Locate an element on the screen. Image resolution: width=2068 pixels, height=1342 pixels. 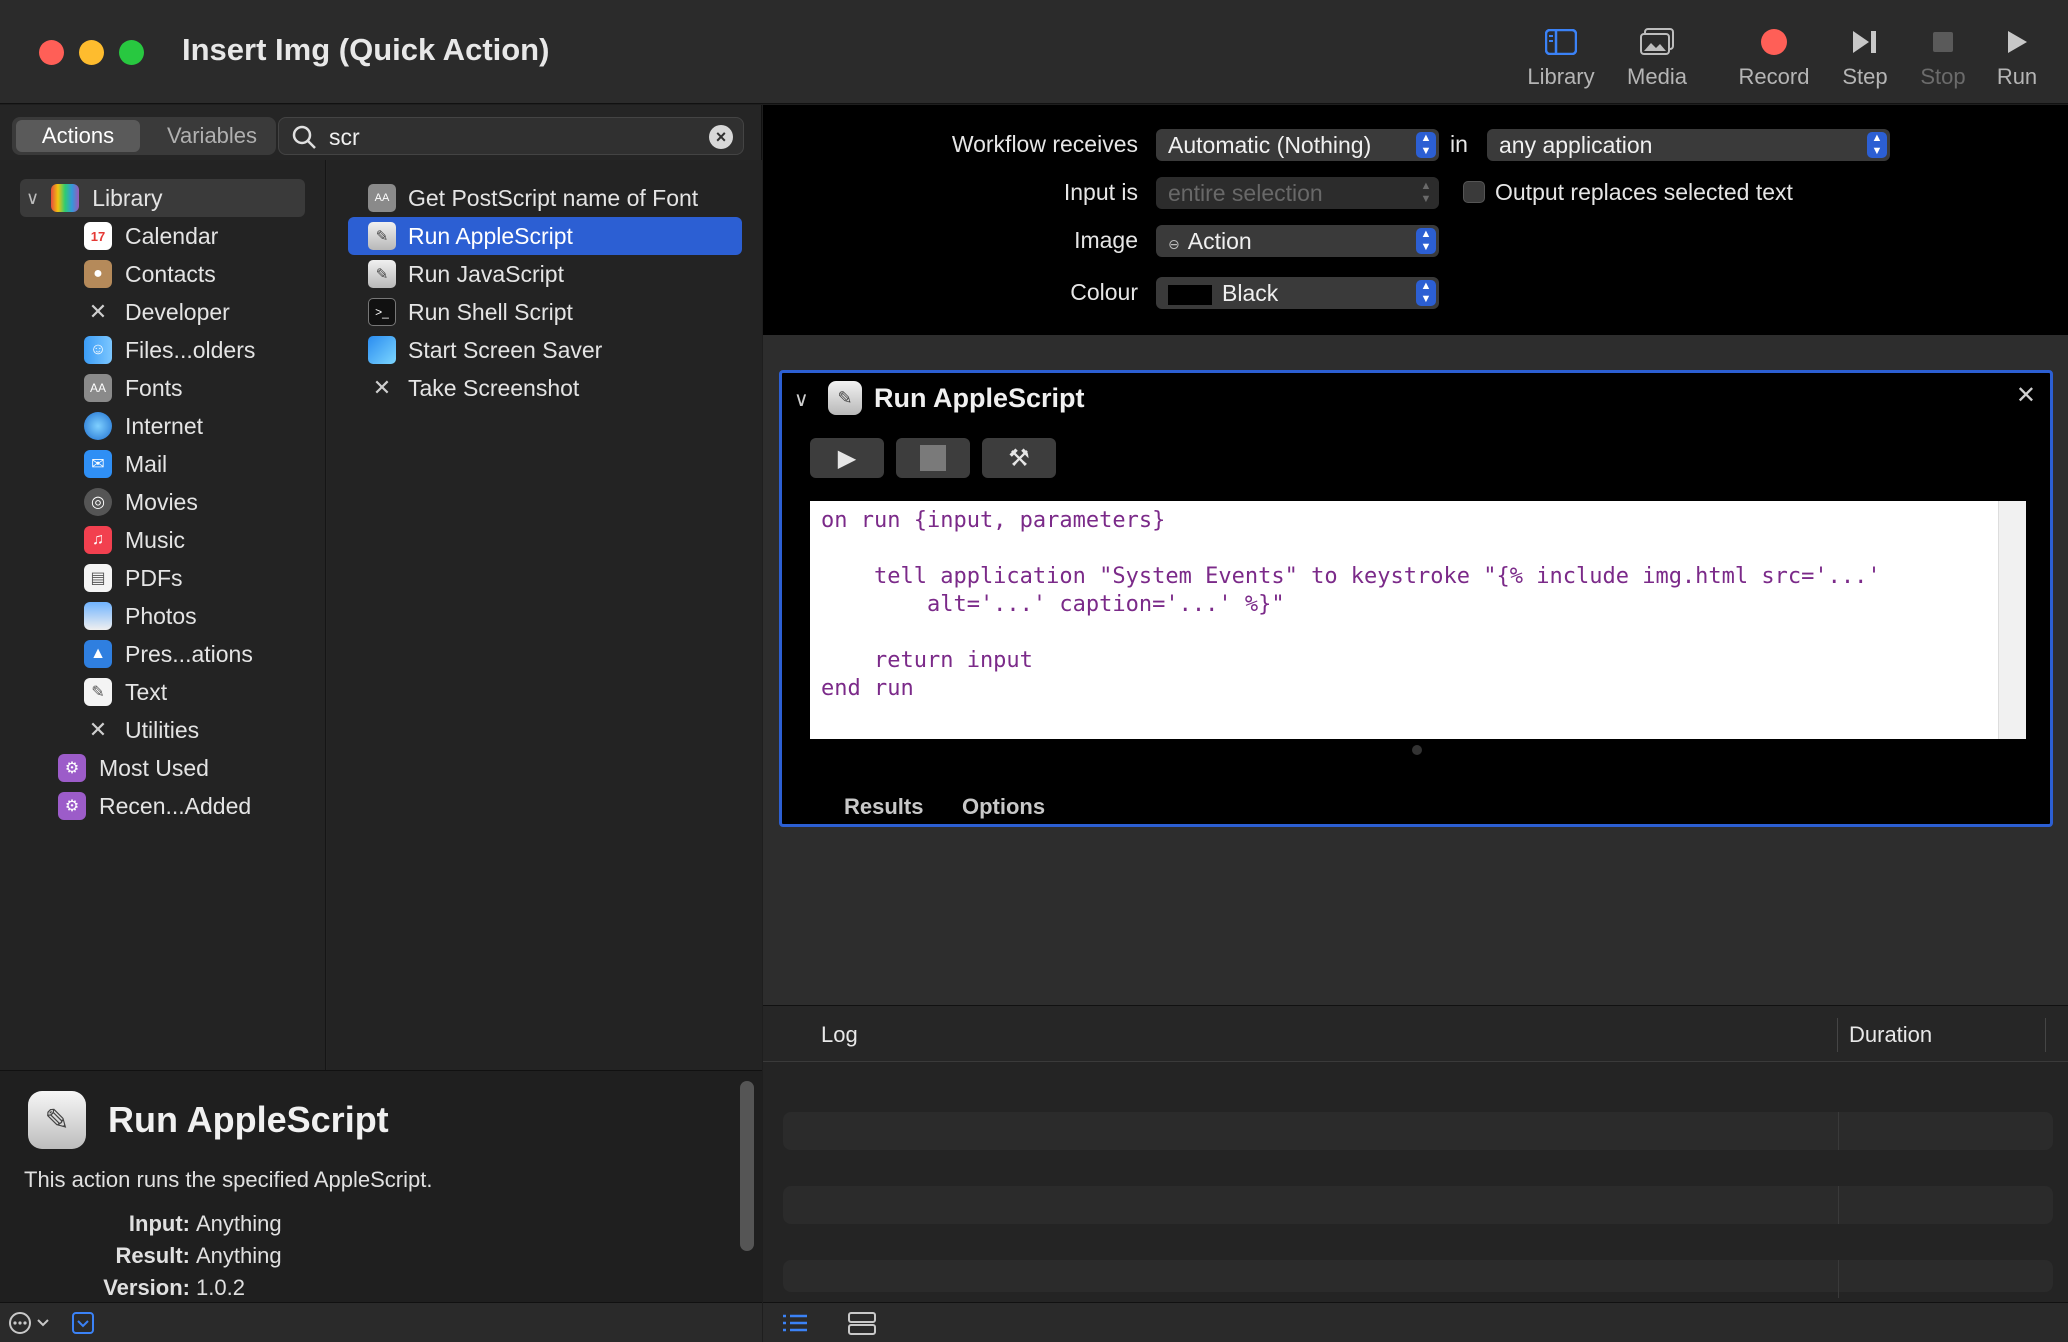
action-item-run-javascript: ✎ Run JavaScript is located at coordinates (545, 274).